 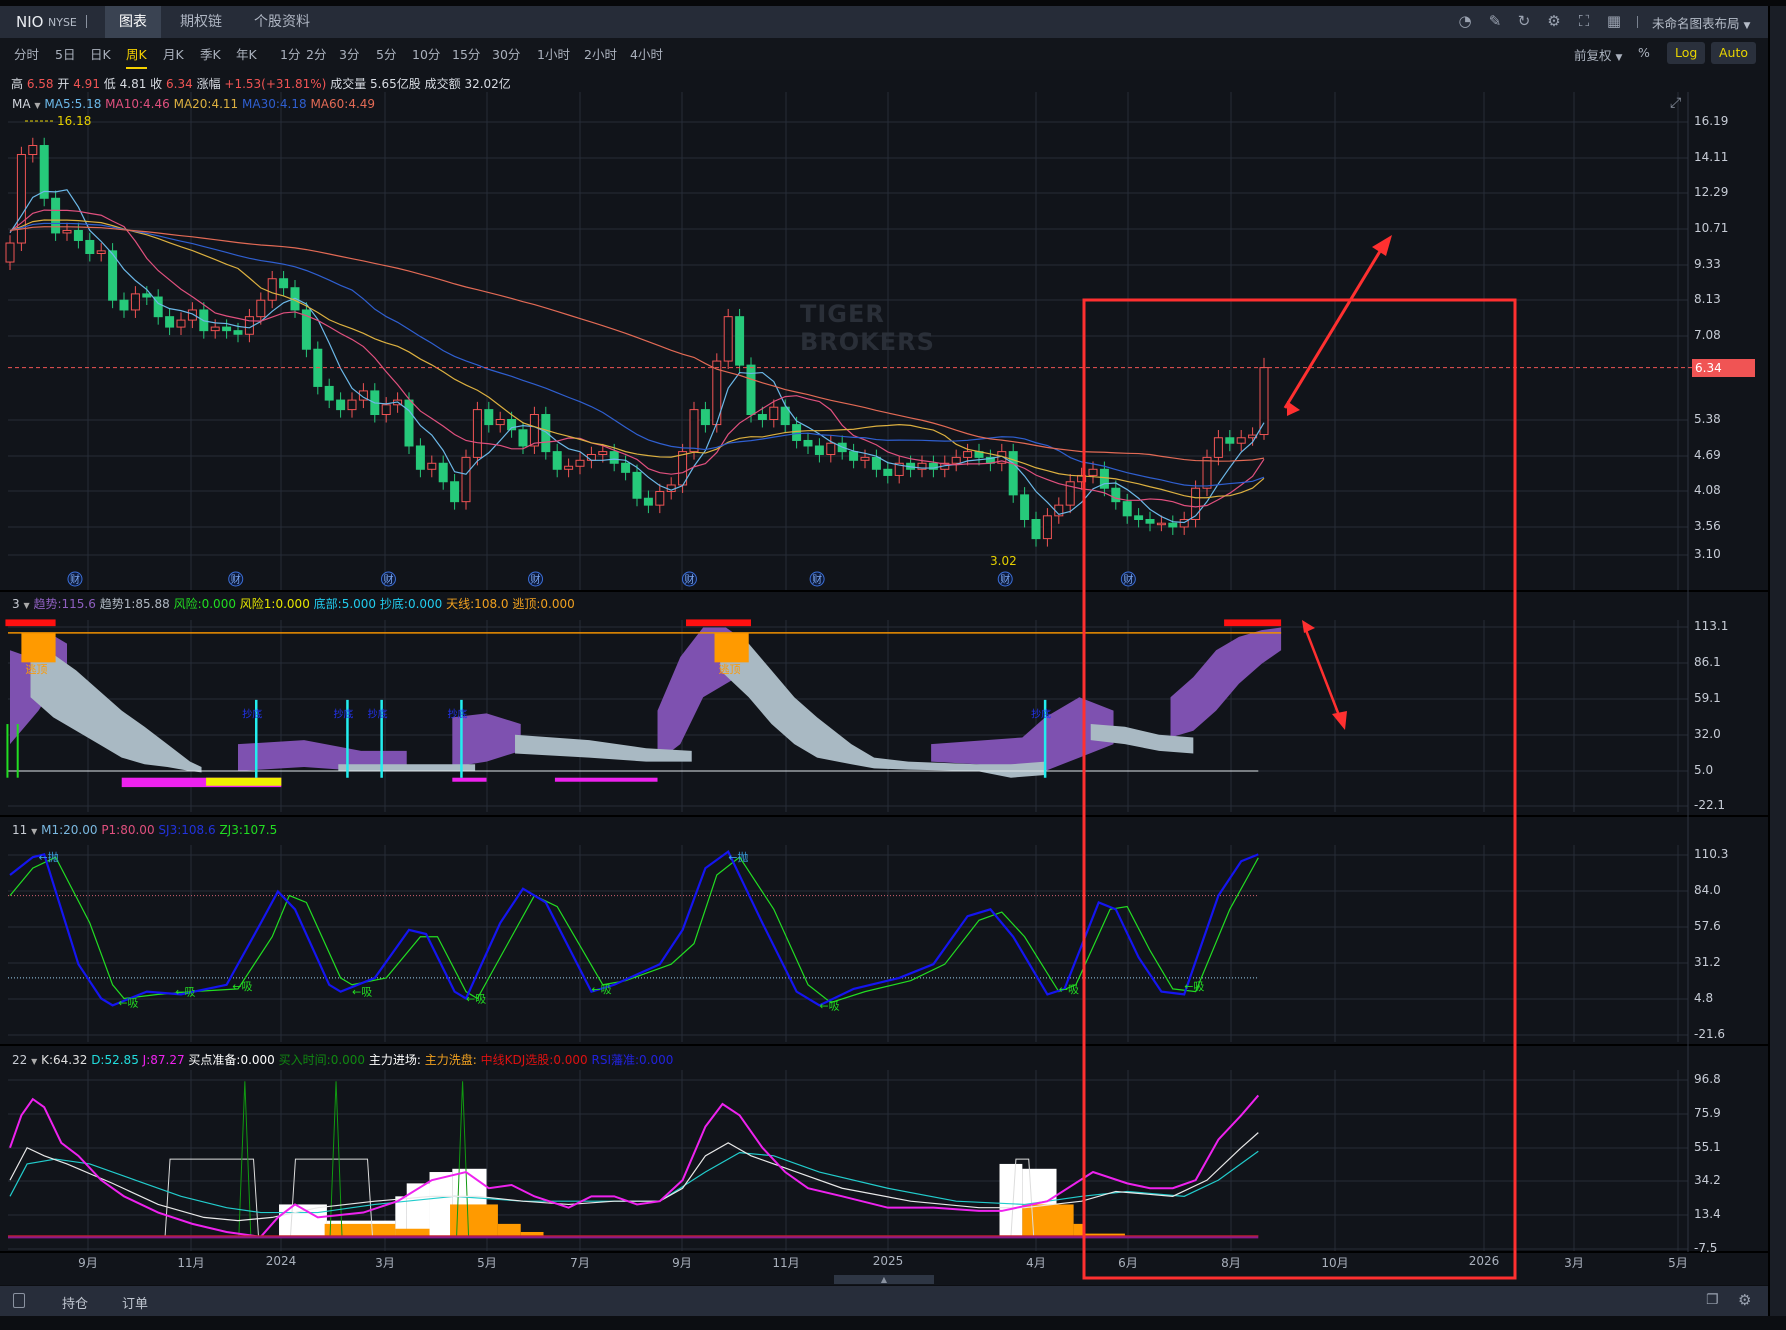 I want to click on date-axis-label: 6月, so click(x=1128, y=1263).